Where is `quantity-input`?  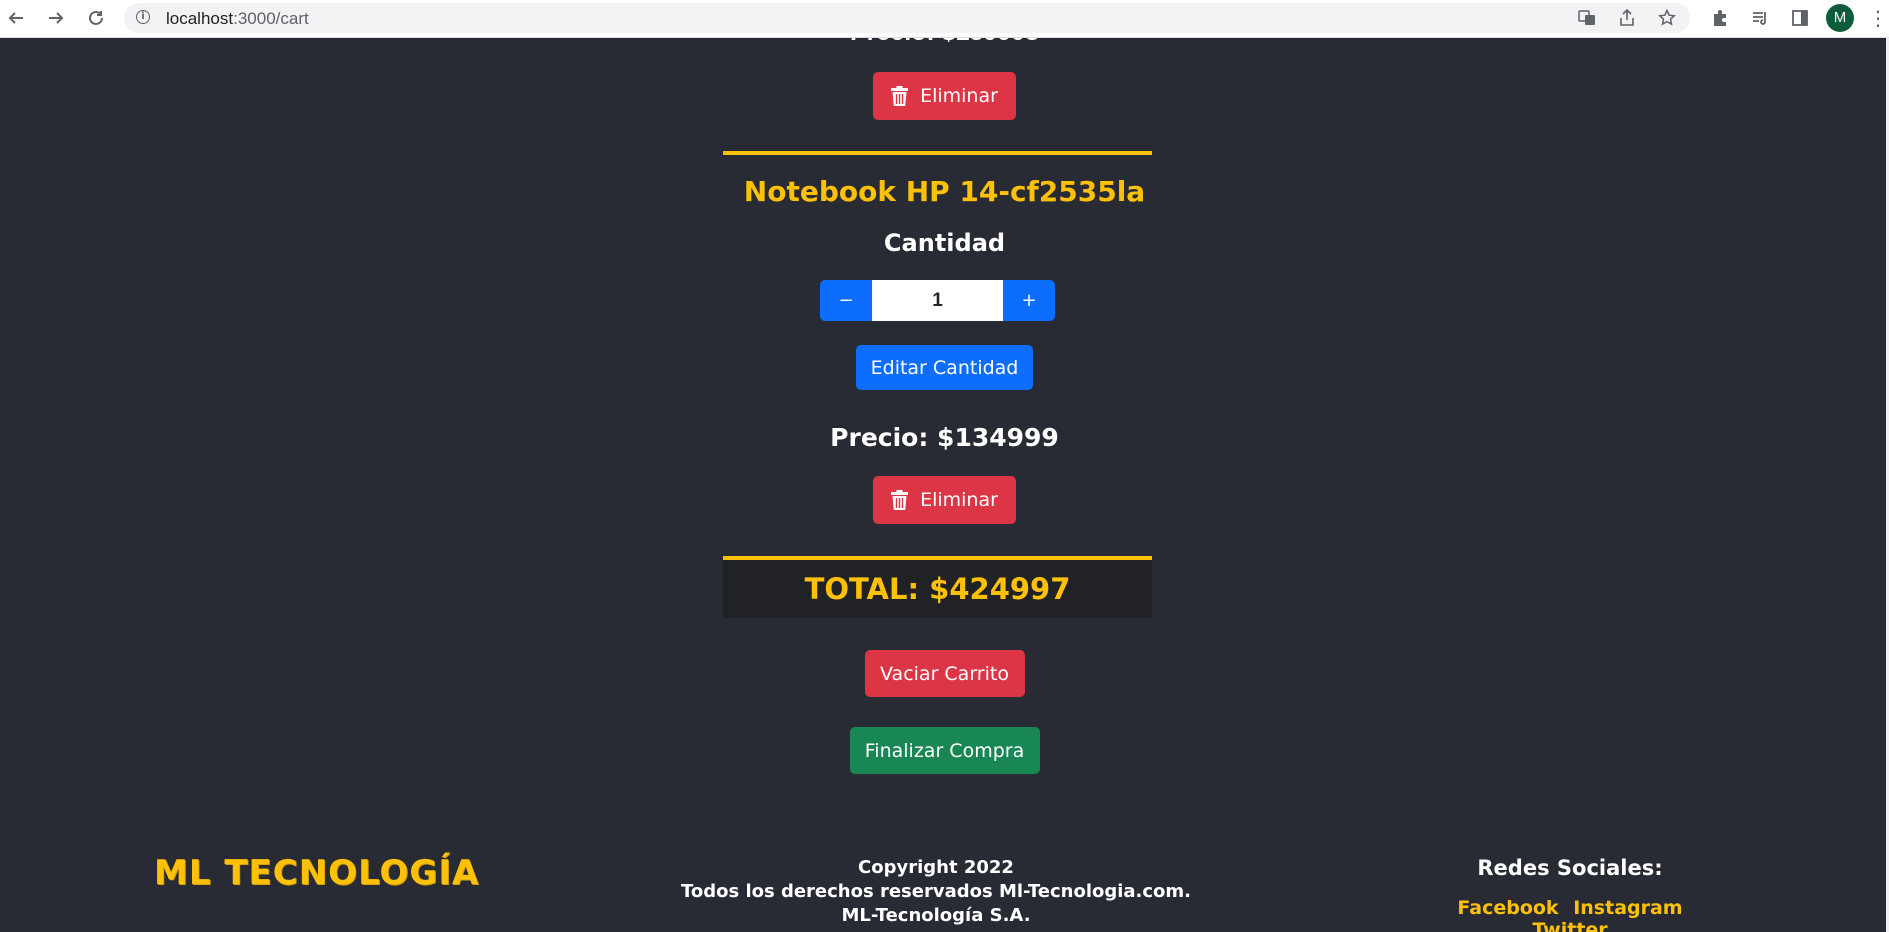 quantity-input is located at coordinates (937, 300).